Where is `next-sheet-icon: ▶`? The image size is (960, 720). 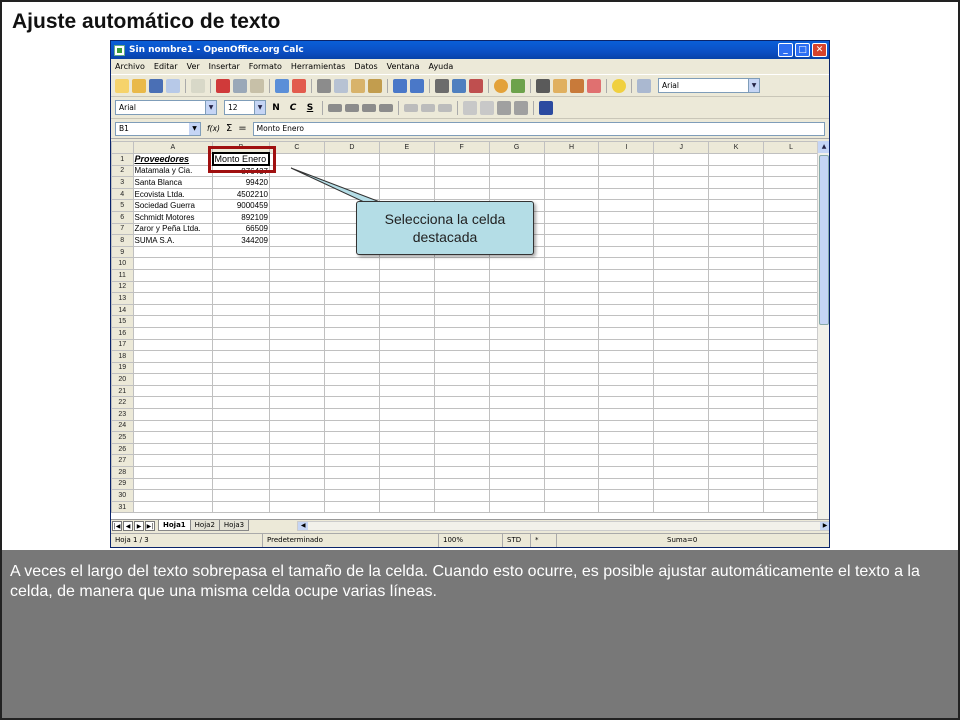 next-sheet-icon: ▶ is located at coordinates (139, 525).